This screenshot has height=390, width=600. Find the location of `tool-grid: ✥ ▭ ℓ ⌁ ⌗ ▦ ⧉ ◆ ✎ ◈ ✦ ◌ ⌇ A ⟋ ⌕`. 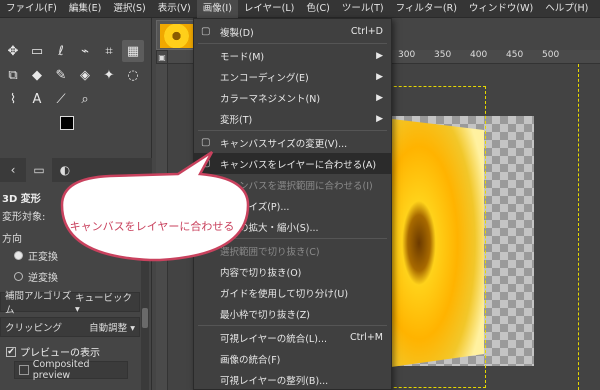

tool-grid: ✥ ▭ ℓ ⌁ ⌗ ▦ ⧉ ◆ ✎ ◈ ✦ ◌ ⌇ A ⟋ ⌕ is located at coordinates (73, 75).